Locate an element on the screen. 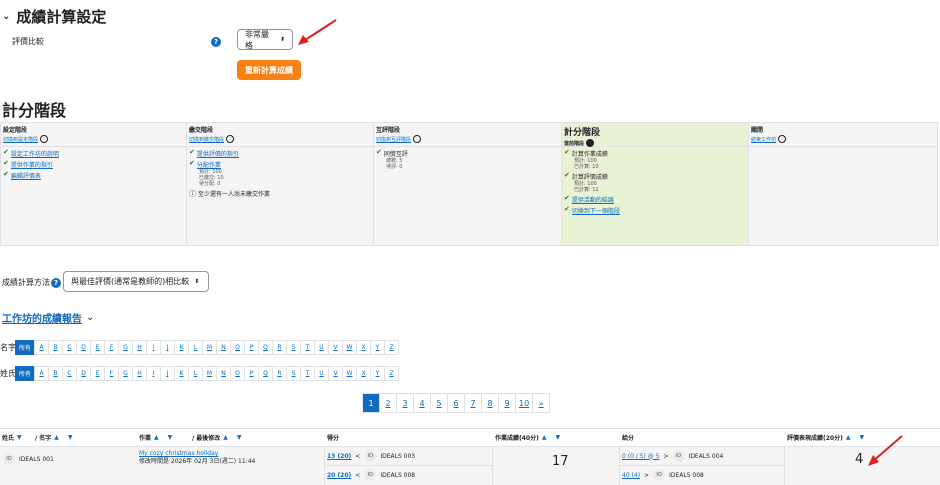  page-button: 8 is located at coordinates (490, 403).